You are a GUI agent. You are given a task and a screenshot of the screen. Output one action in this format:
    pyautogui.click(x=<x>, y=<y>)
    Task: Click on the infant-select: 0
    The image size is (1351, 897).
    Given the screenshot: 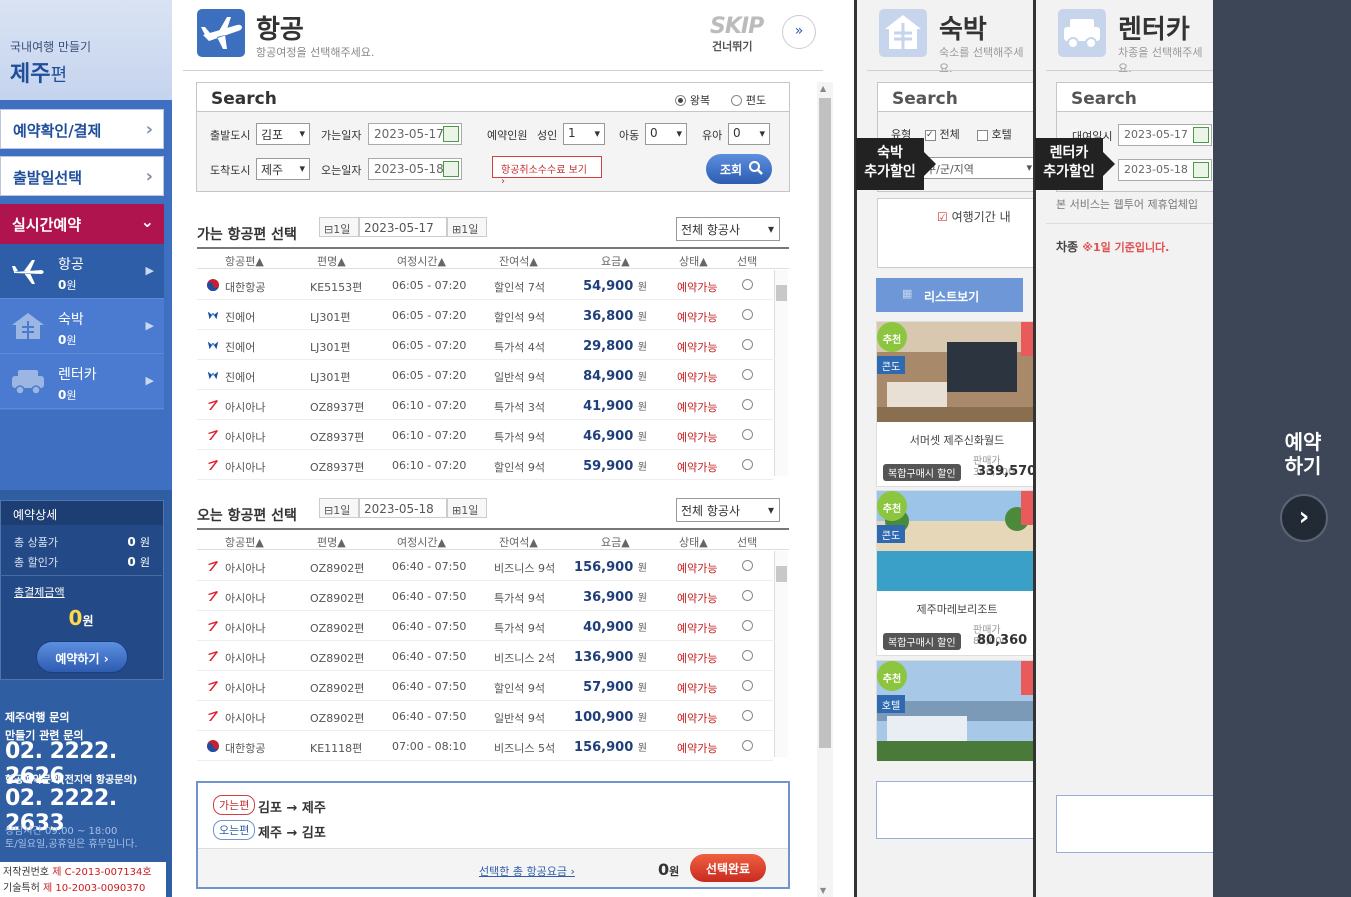 What is the action you would take?
    pyautogui.click(x=749, y=134)
    